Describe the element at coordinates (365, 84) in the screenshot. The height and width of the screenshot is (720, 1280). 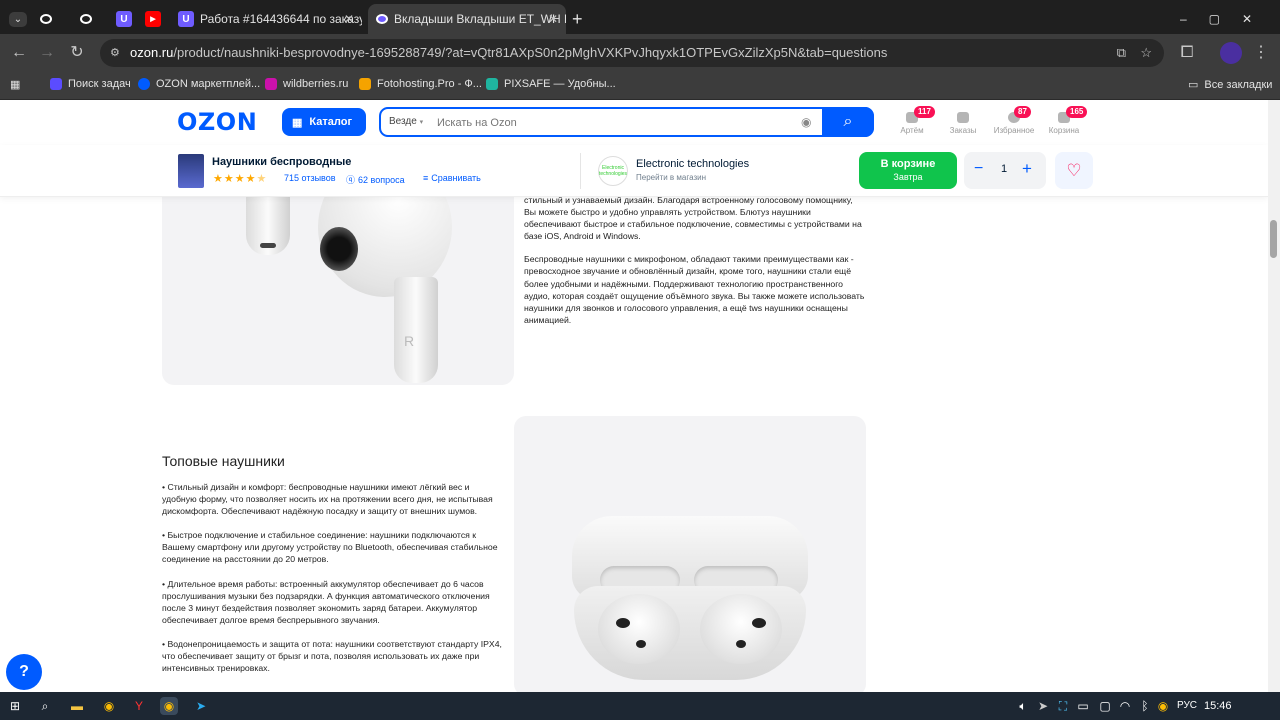
I see `fotohosting-icon` at that location.